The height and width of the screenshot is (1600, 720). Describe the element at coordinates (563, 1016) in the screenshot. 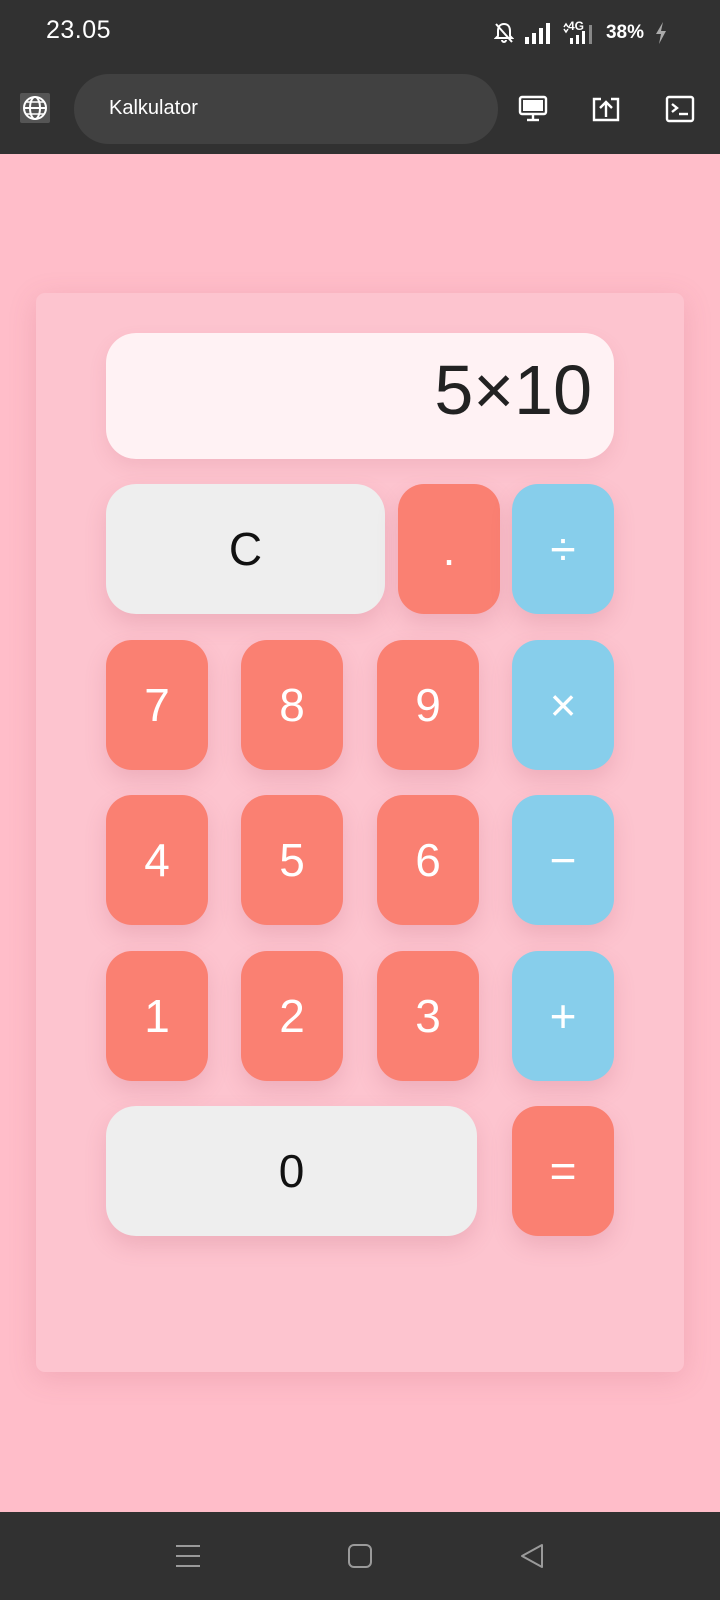

I see `plus-button: +` at that location.